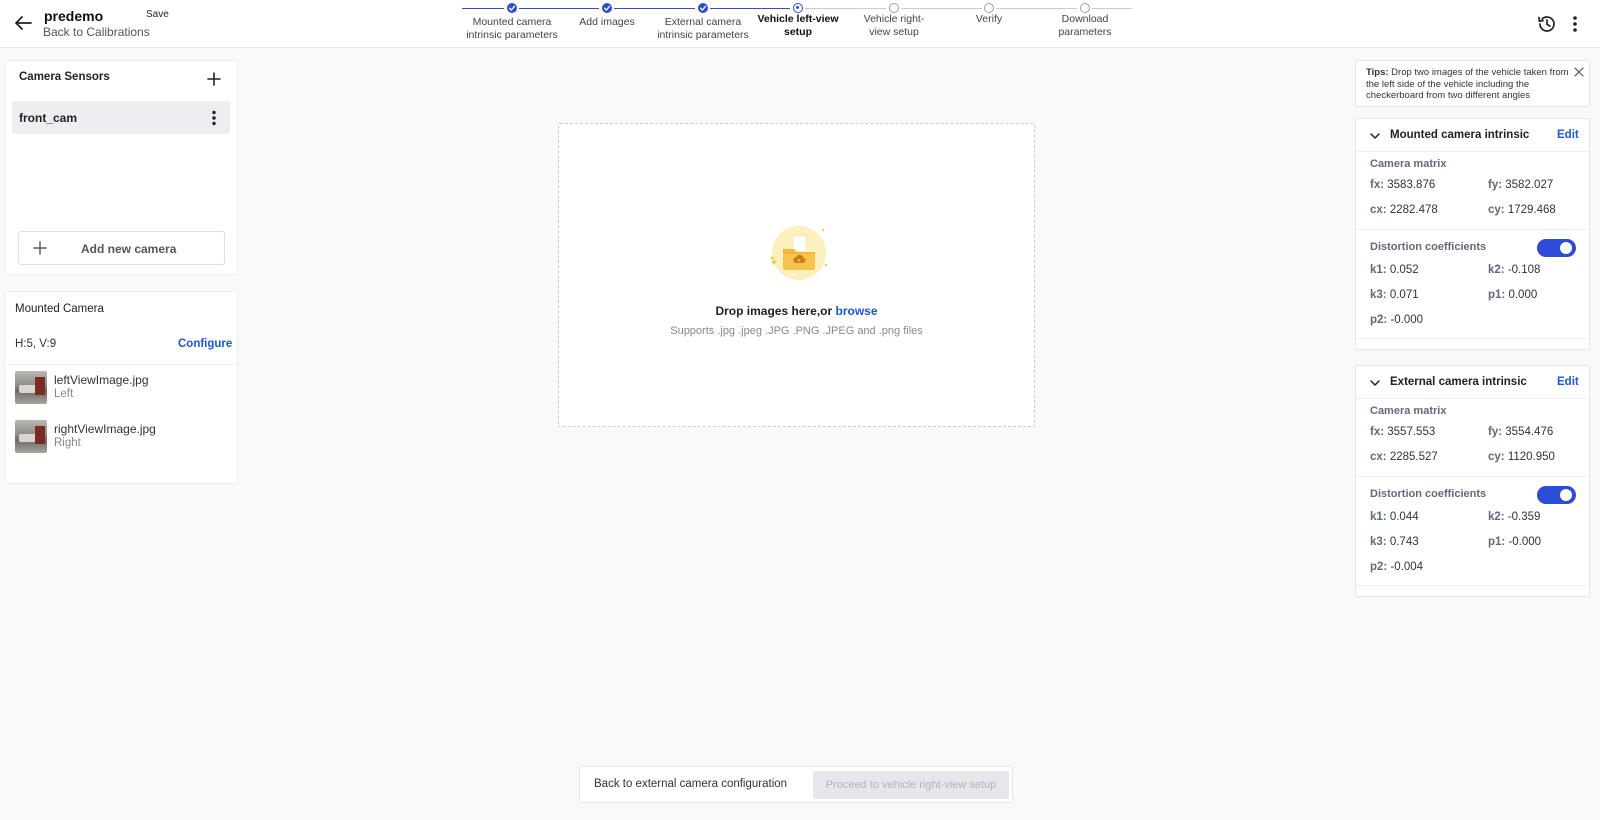 Image resolution: width=1600 pixels, height=820 pixels. What do you see at coordinates (1404, 457) in the screenshot?
I see `cx-value: cx: 2285.527` at bounding box center [1404, 457].